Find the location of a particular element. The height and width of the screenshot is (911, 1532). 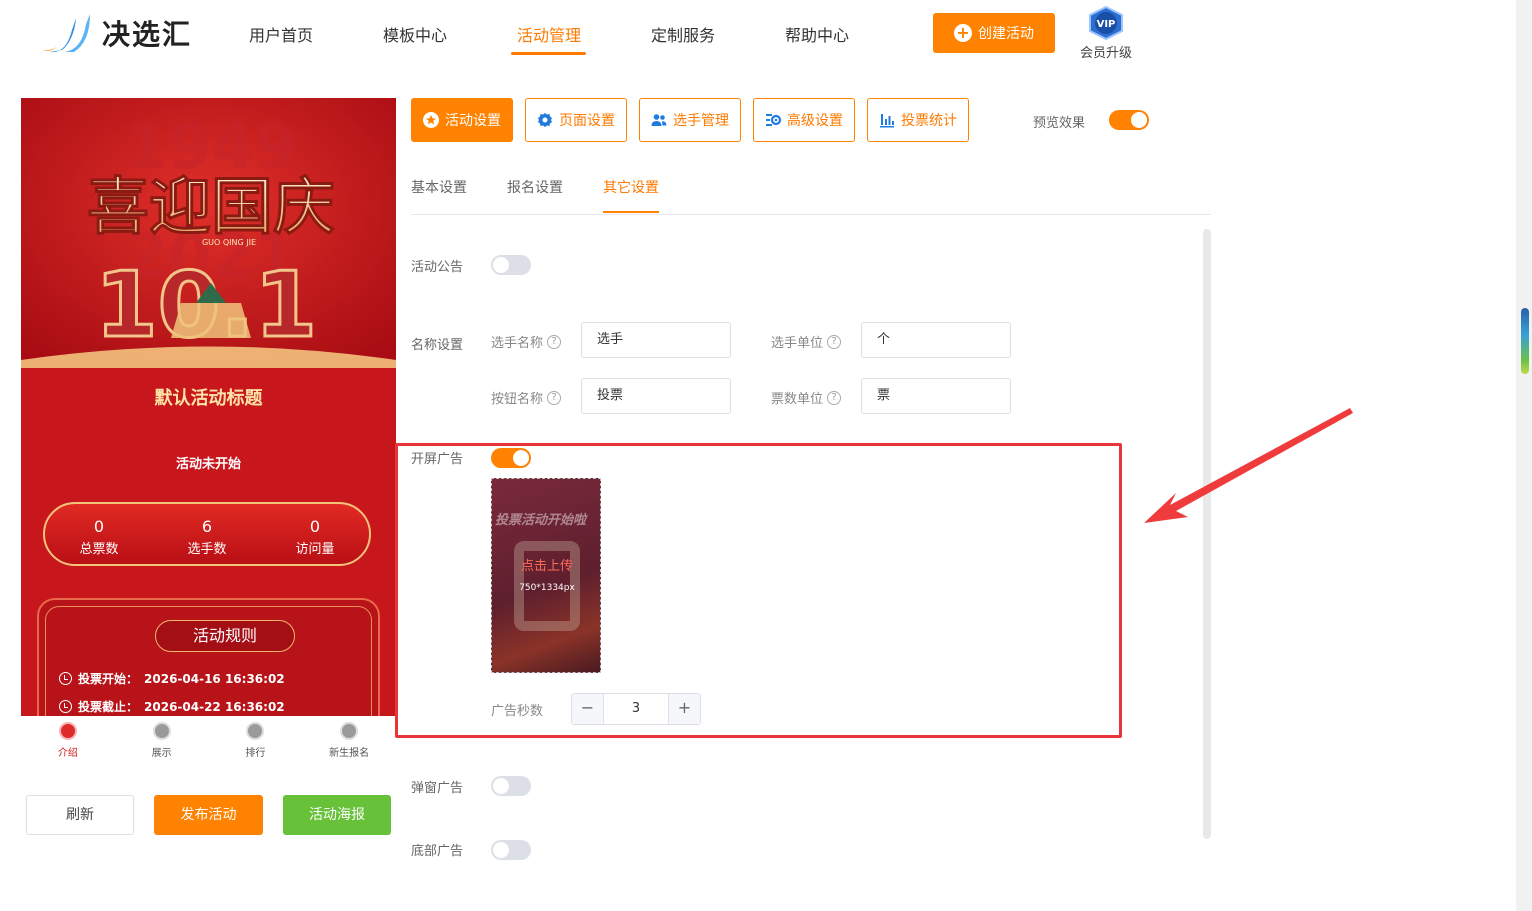

create-activity-label: 创建活动 is located at coordinates (1006, 34).